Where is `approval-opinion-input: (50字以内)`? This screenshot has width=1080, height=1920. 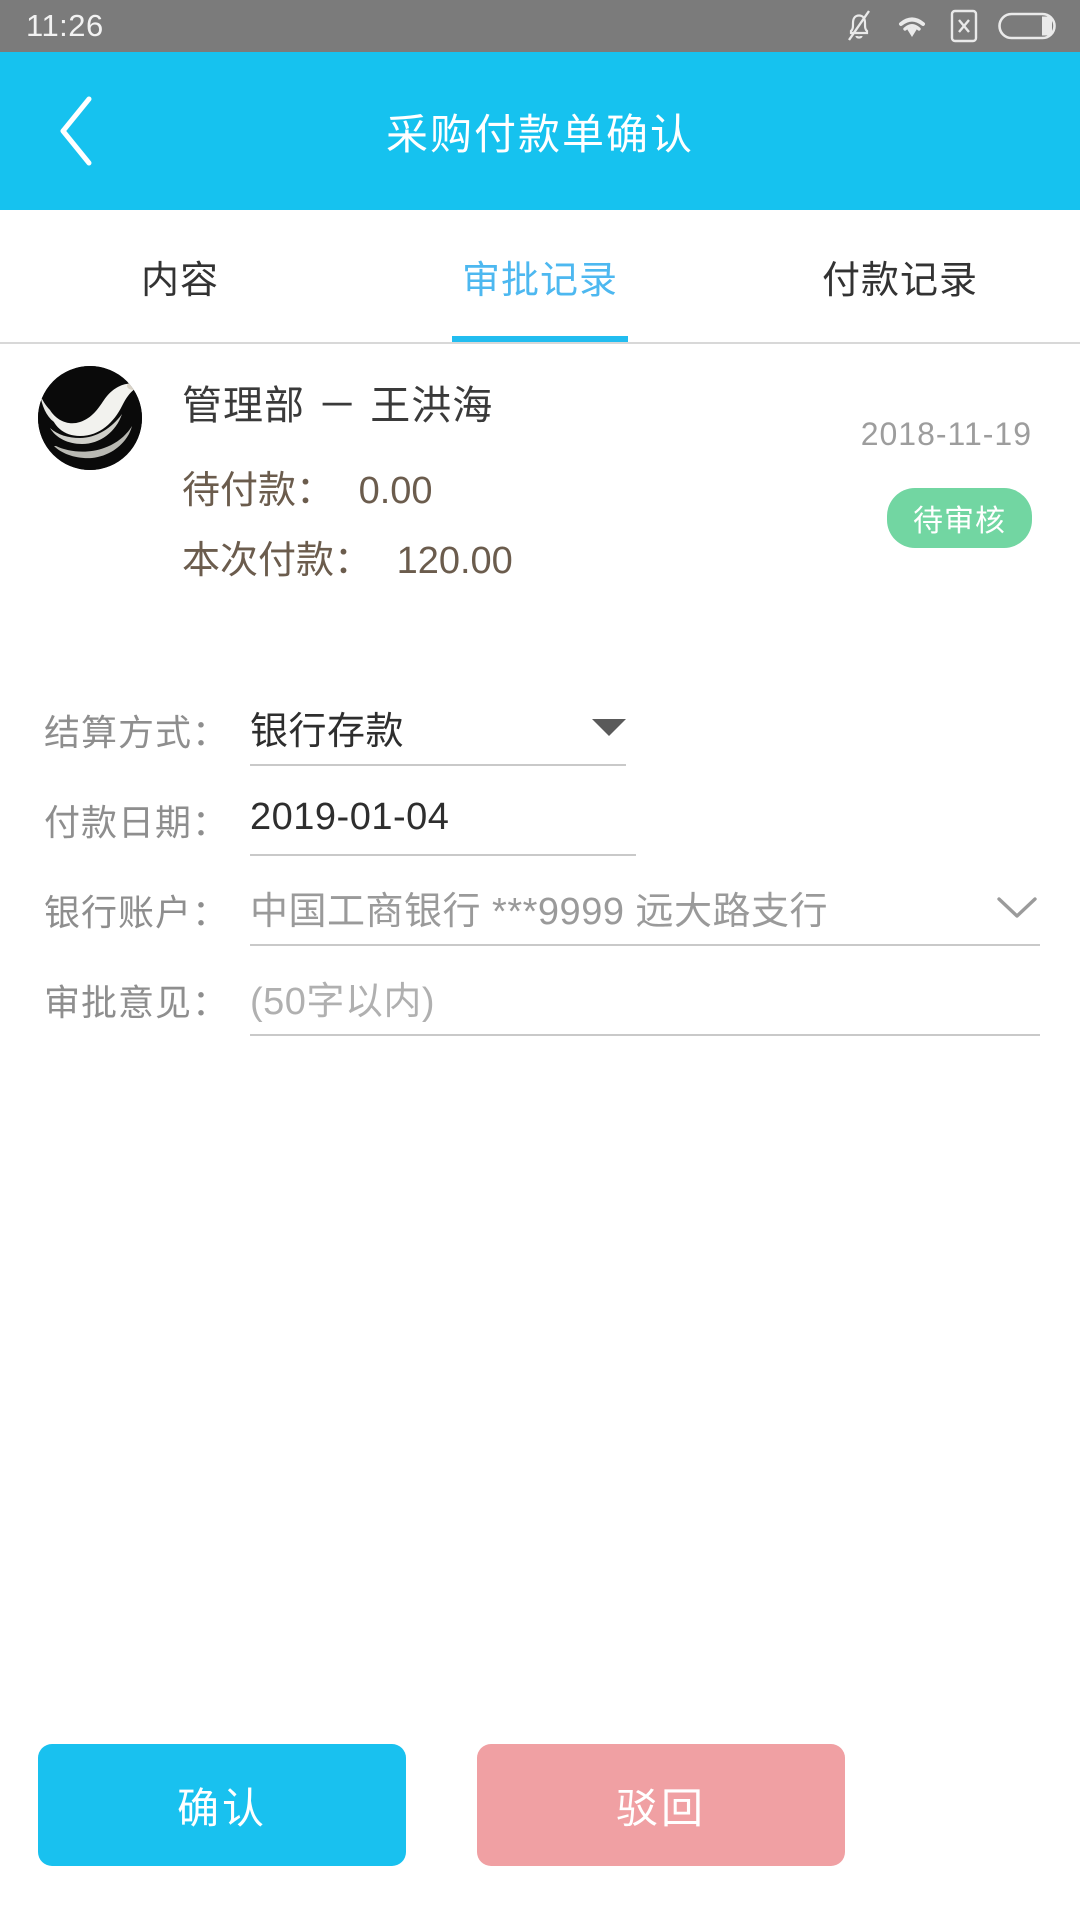 approval-opinion-input: (50字以内) is located at coordinates (645, 998).